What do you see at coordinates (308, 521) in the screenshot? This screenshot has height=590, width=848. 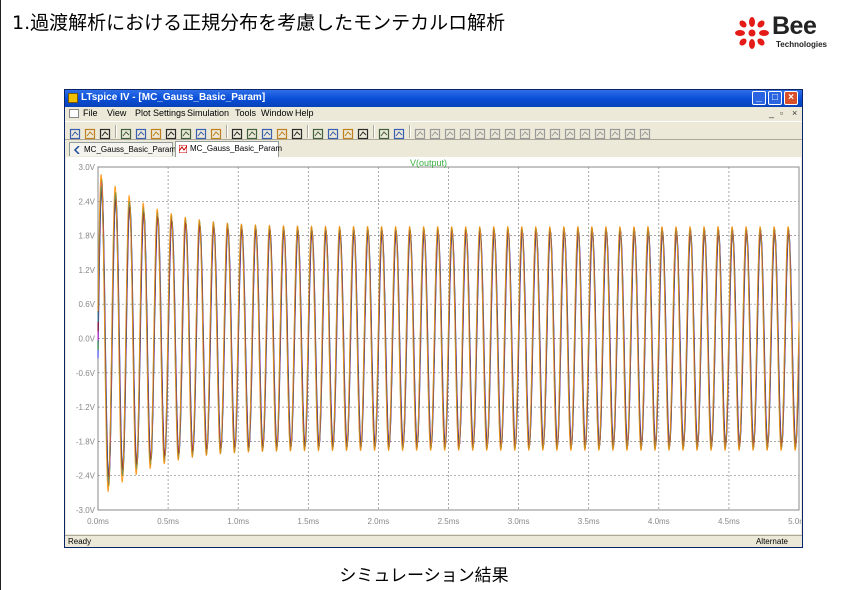 I see `x-tick-label: 1.5ms` at bounding box center [308, 521].